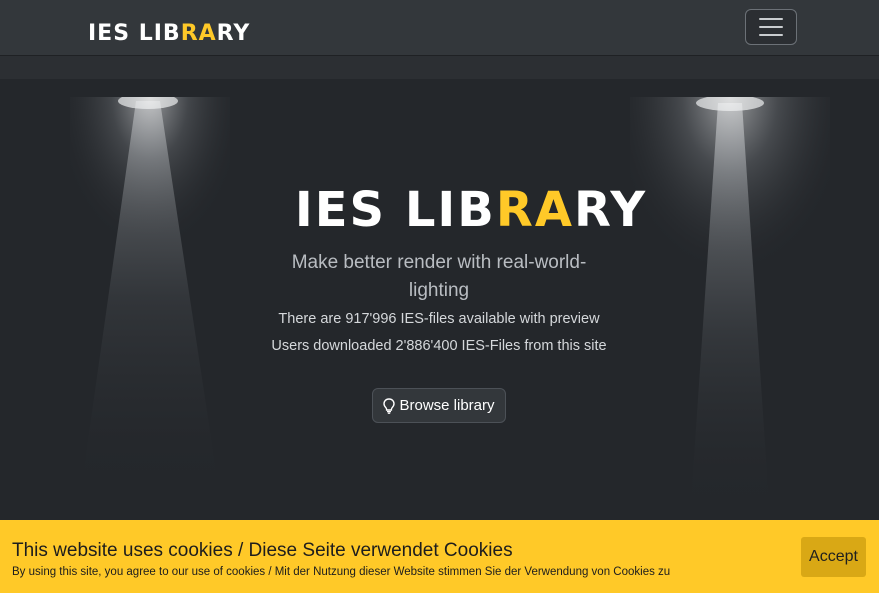 This screenshot has height=593, width=879. I want to click on brand-text-prefix: IES LIB, so click(134, 33).